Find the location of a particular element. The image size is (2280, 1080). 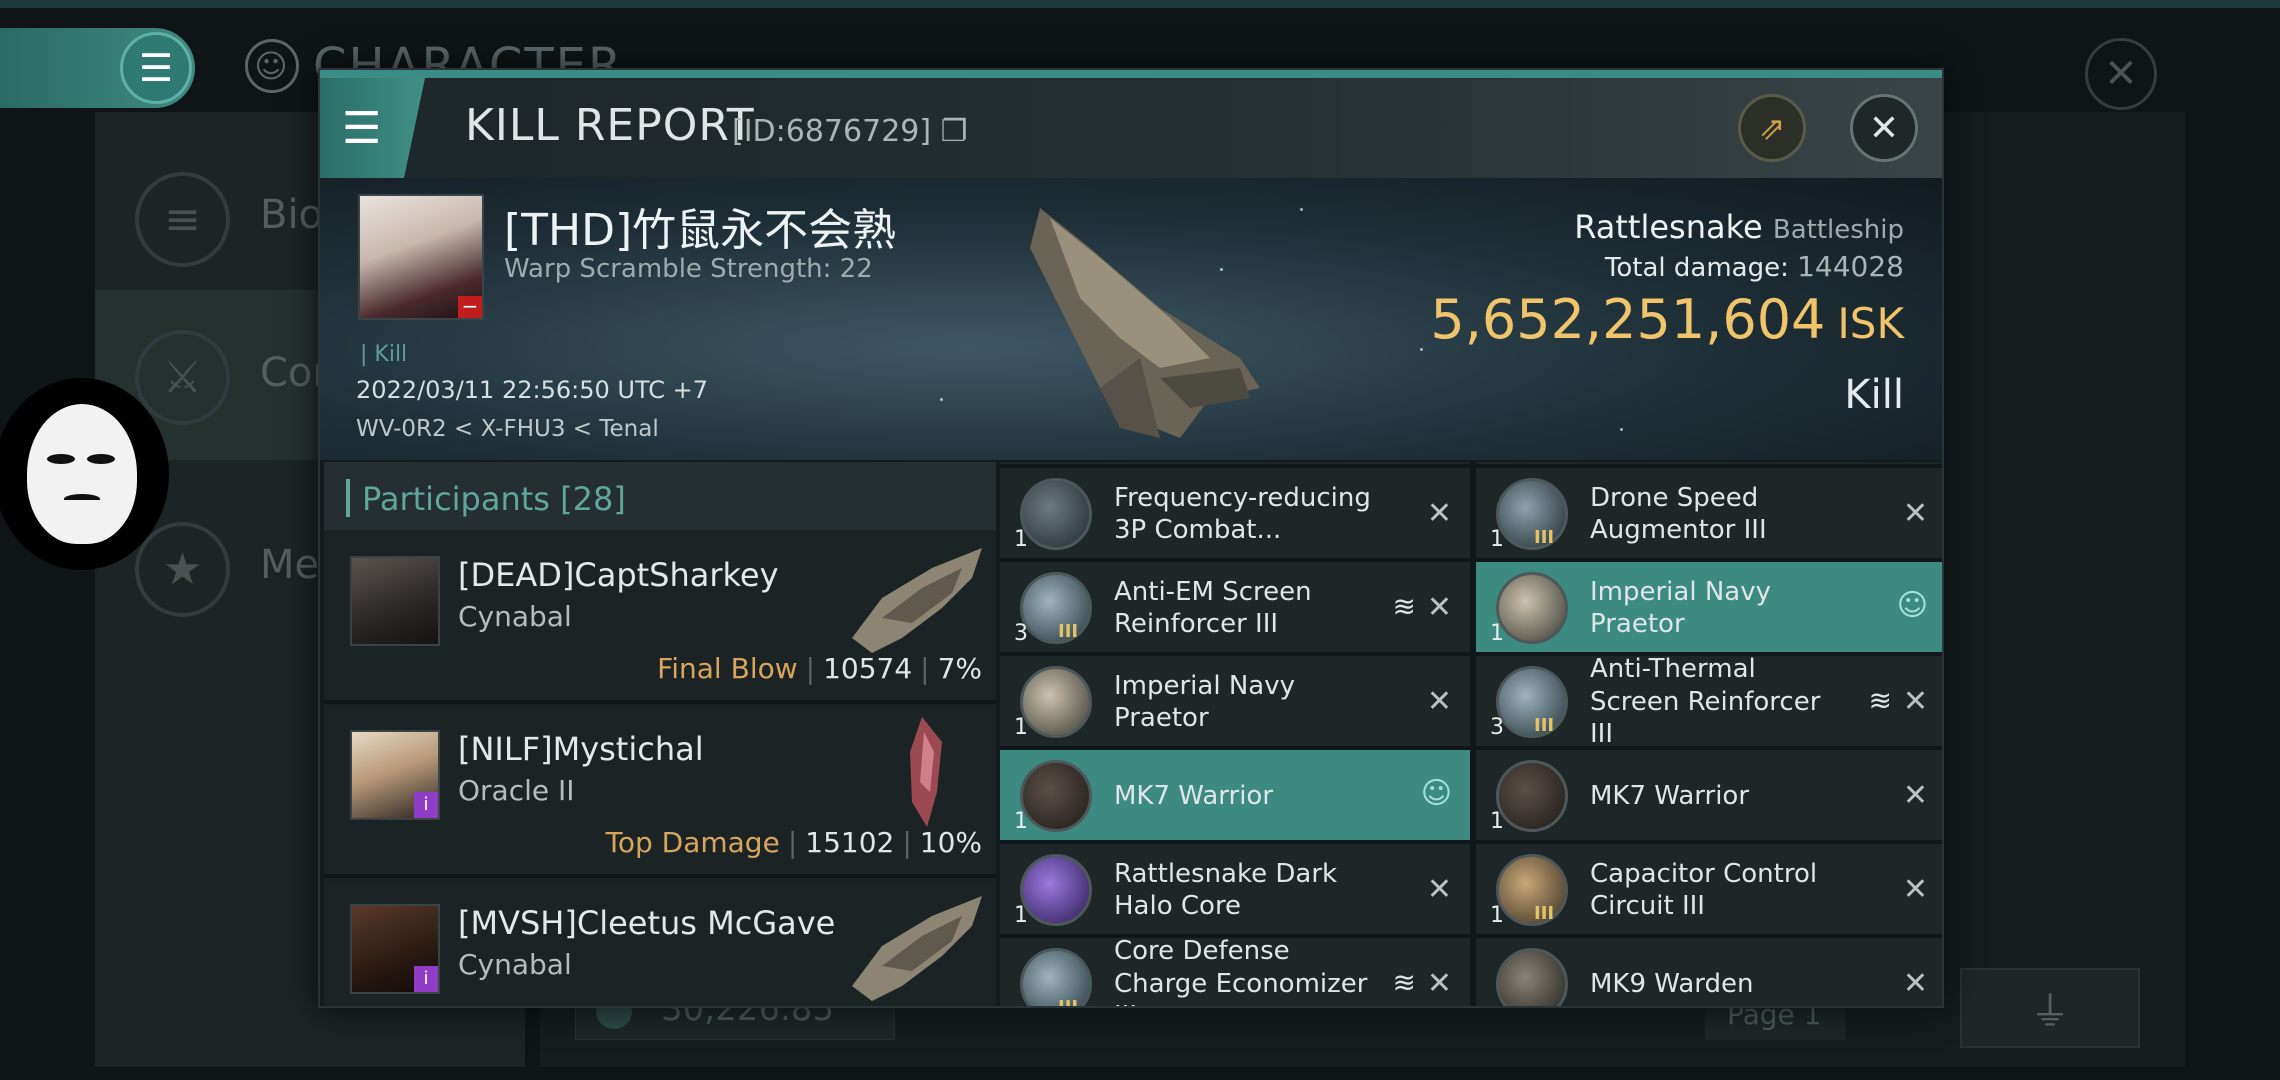

warp-scramble-strength: Warp Scramble Strength: 22 is located at coordinates (688, 269).